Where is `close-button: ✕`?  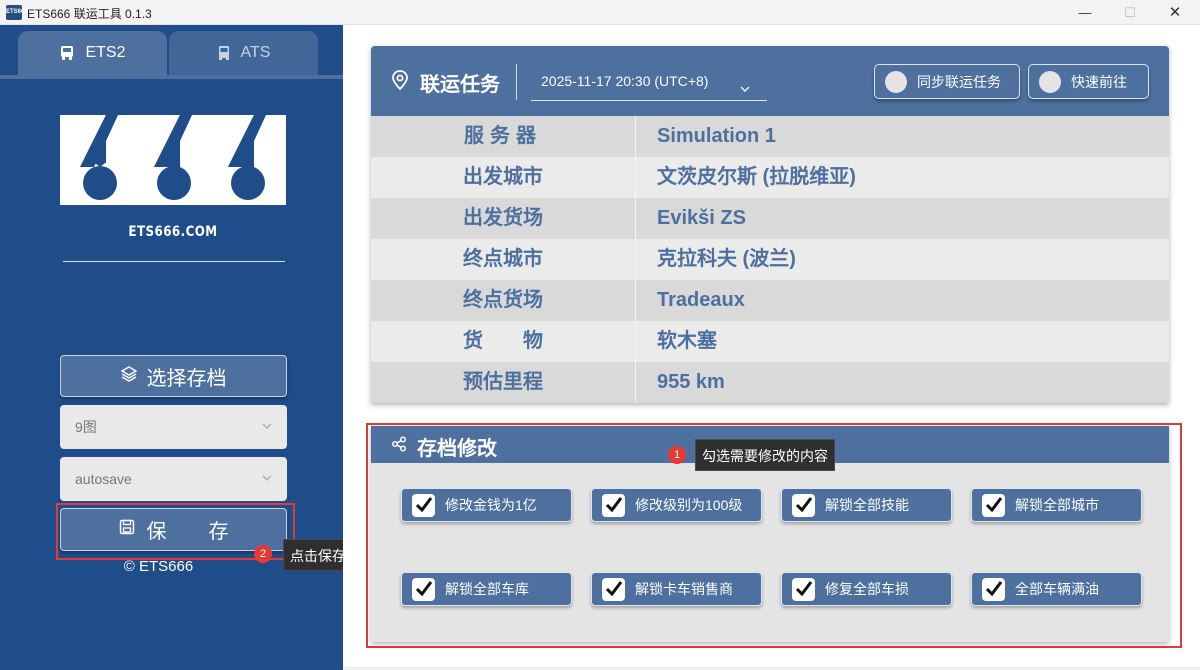
close-button: ✕ is located at coordinates (1175, 12).